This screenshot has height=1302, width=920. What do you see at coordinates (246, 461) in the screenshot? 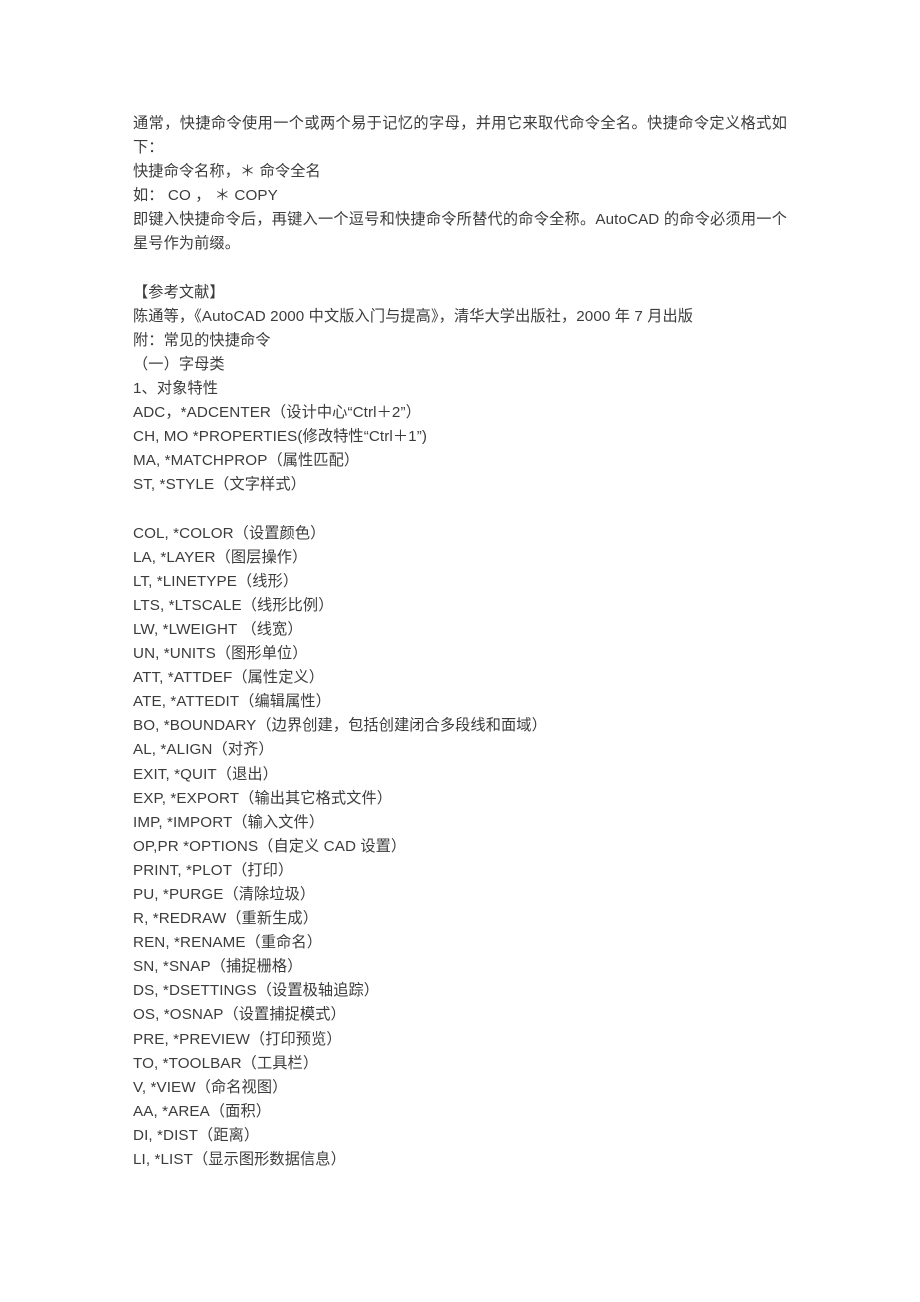
I see `command-item: MA, *MATCHPROP（属性匹配）` at bounding box center [246, 461].